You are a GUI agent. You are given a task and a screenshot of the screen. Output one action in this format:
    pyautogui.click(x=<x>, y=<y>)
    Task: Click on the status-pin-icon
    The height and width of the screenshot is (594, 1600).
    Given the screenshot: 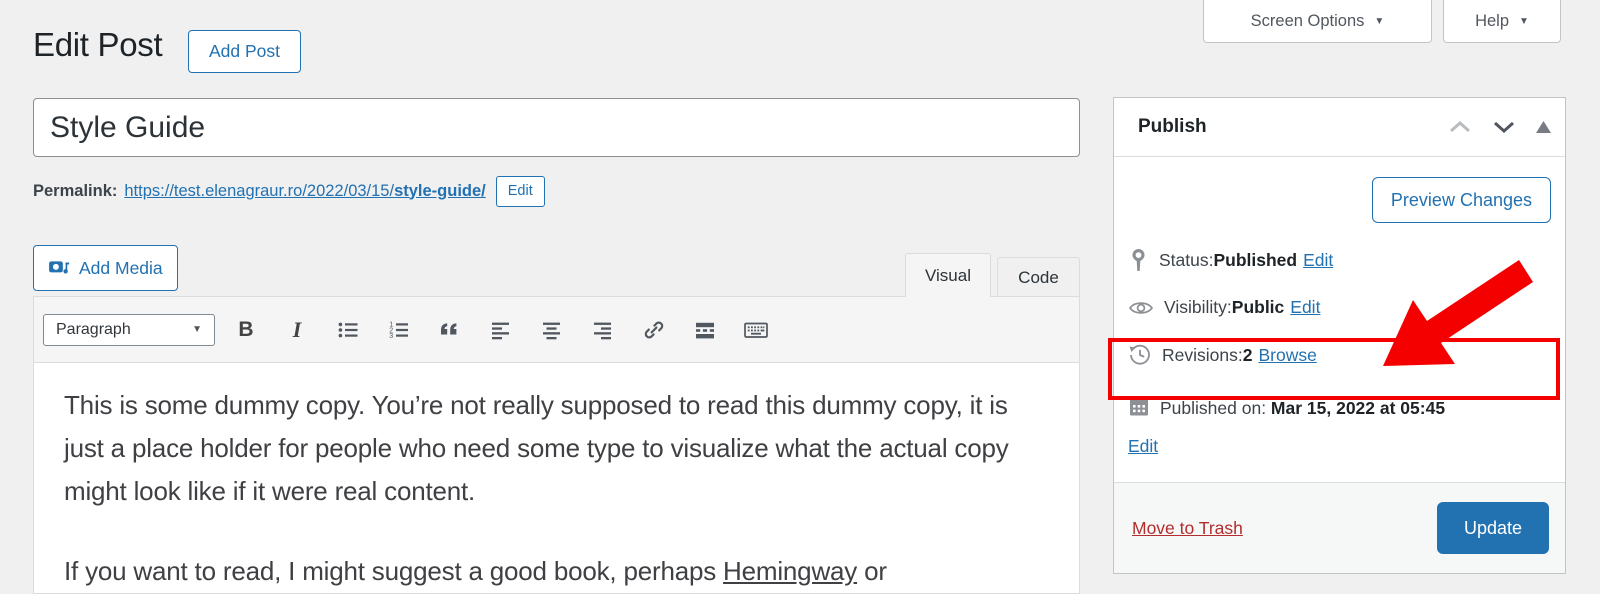 What is the action you would take?
    pyautogui.click(x=1138, y=260)
    